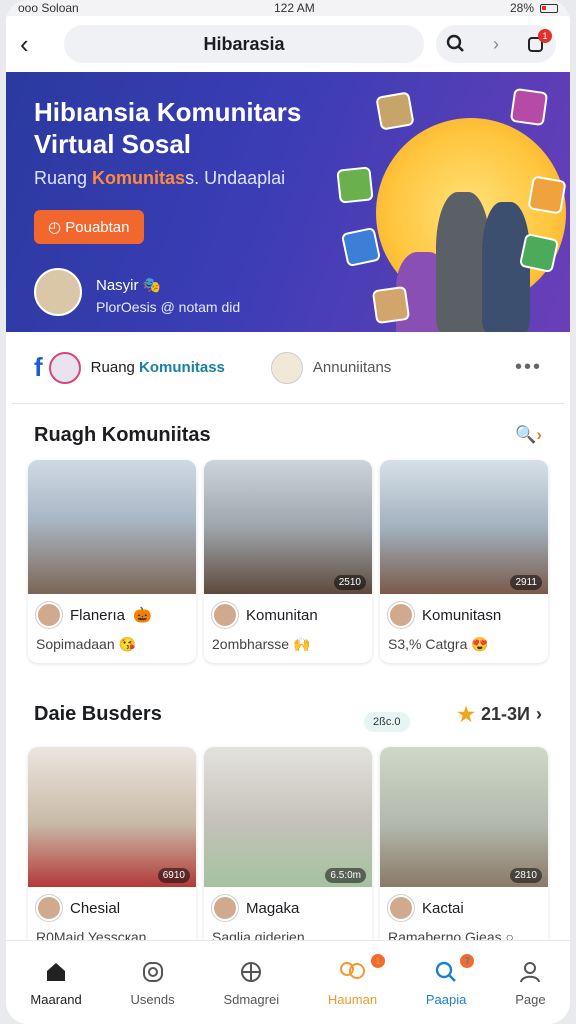 This screenshot has height=1024, width=576. What do you see at coordinates (57, 227) in the screenshot?
I see `clock-icon: ◴` at bounding box center [57, 227].